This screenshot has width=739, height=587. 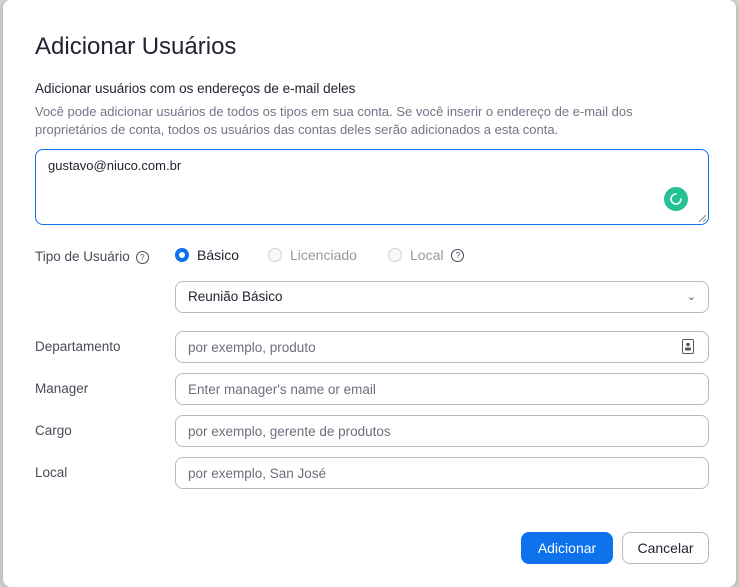 What do you see at coordinates (115, 165) in the screenshot?
I see `email-value: gustavo@niuco.com.br` at bounding box center [115, 165].